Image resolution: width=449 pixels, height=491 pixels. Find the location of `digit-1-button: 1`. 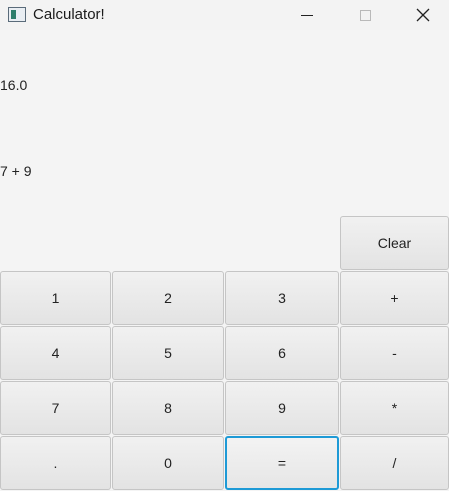

digit-1-button: 1 is located at coordinates (55, 298).